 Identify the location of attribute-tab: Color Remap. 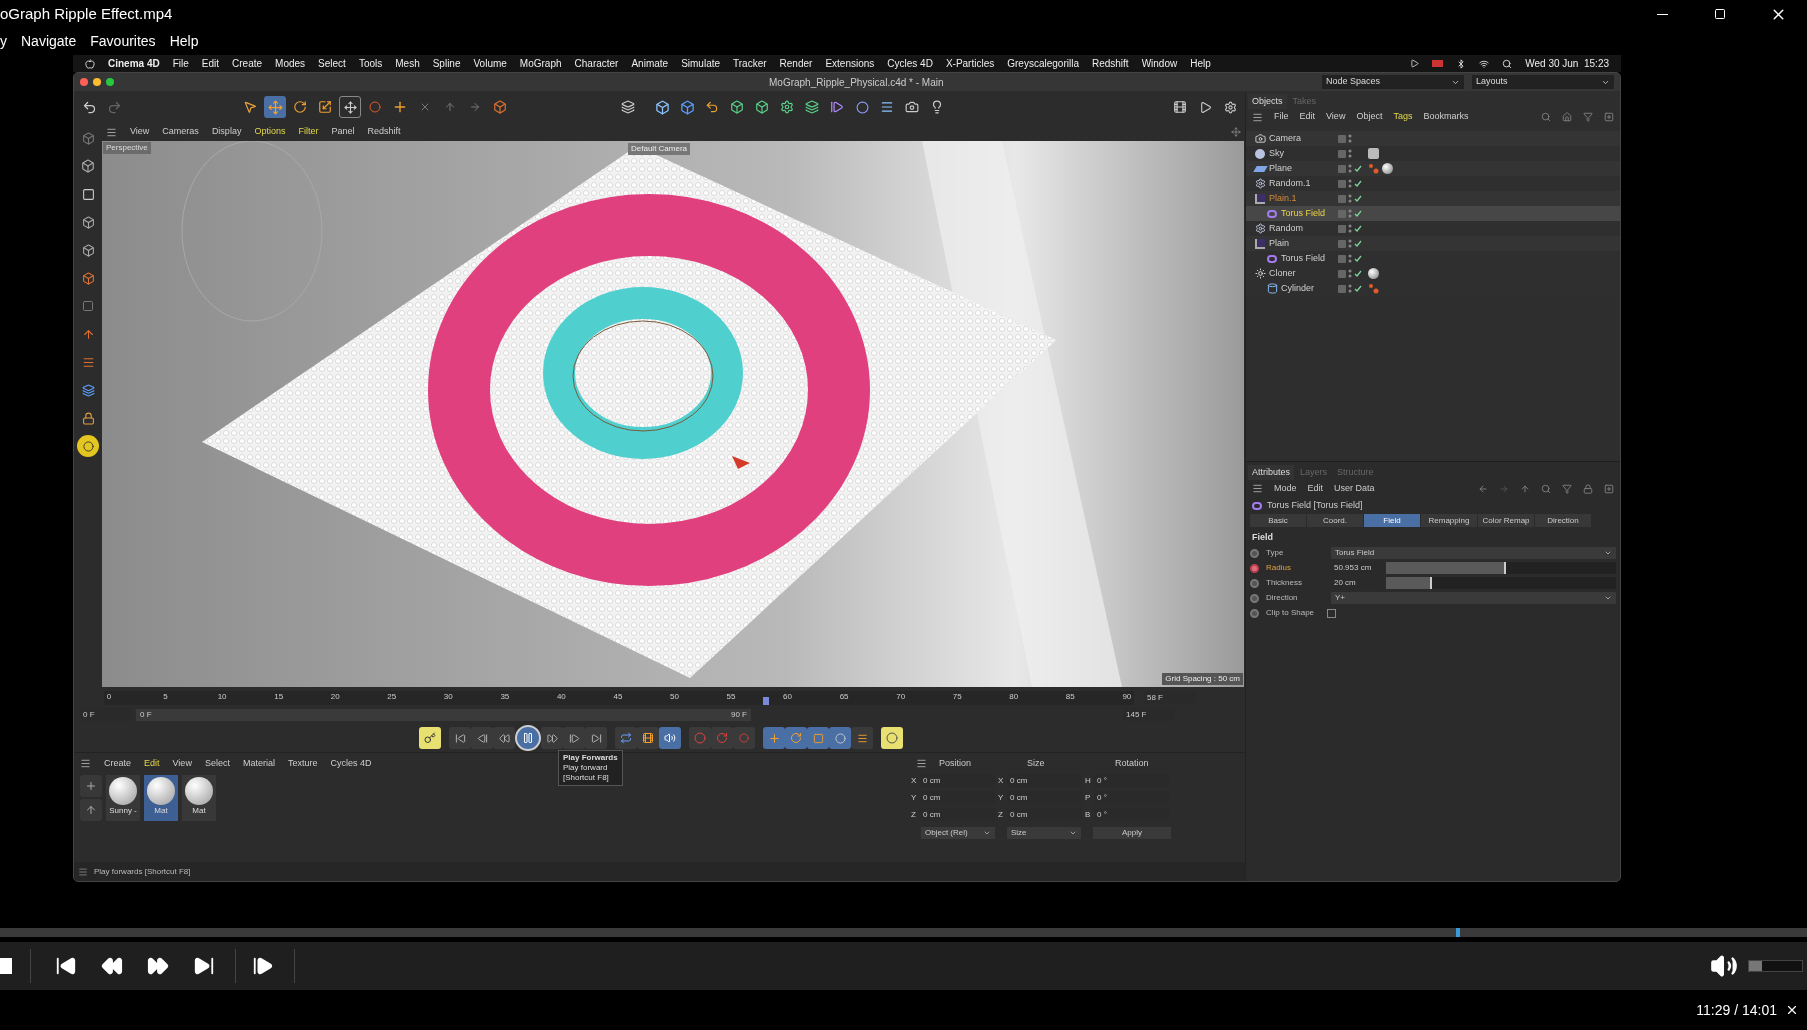
(1506, 520).